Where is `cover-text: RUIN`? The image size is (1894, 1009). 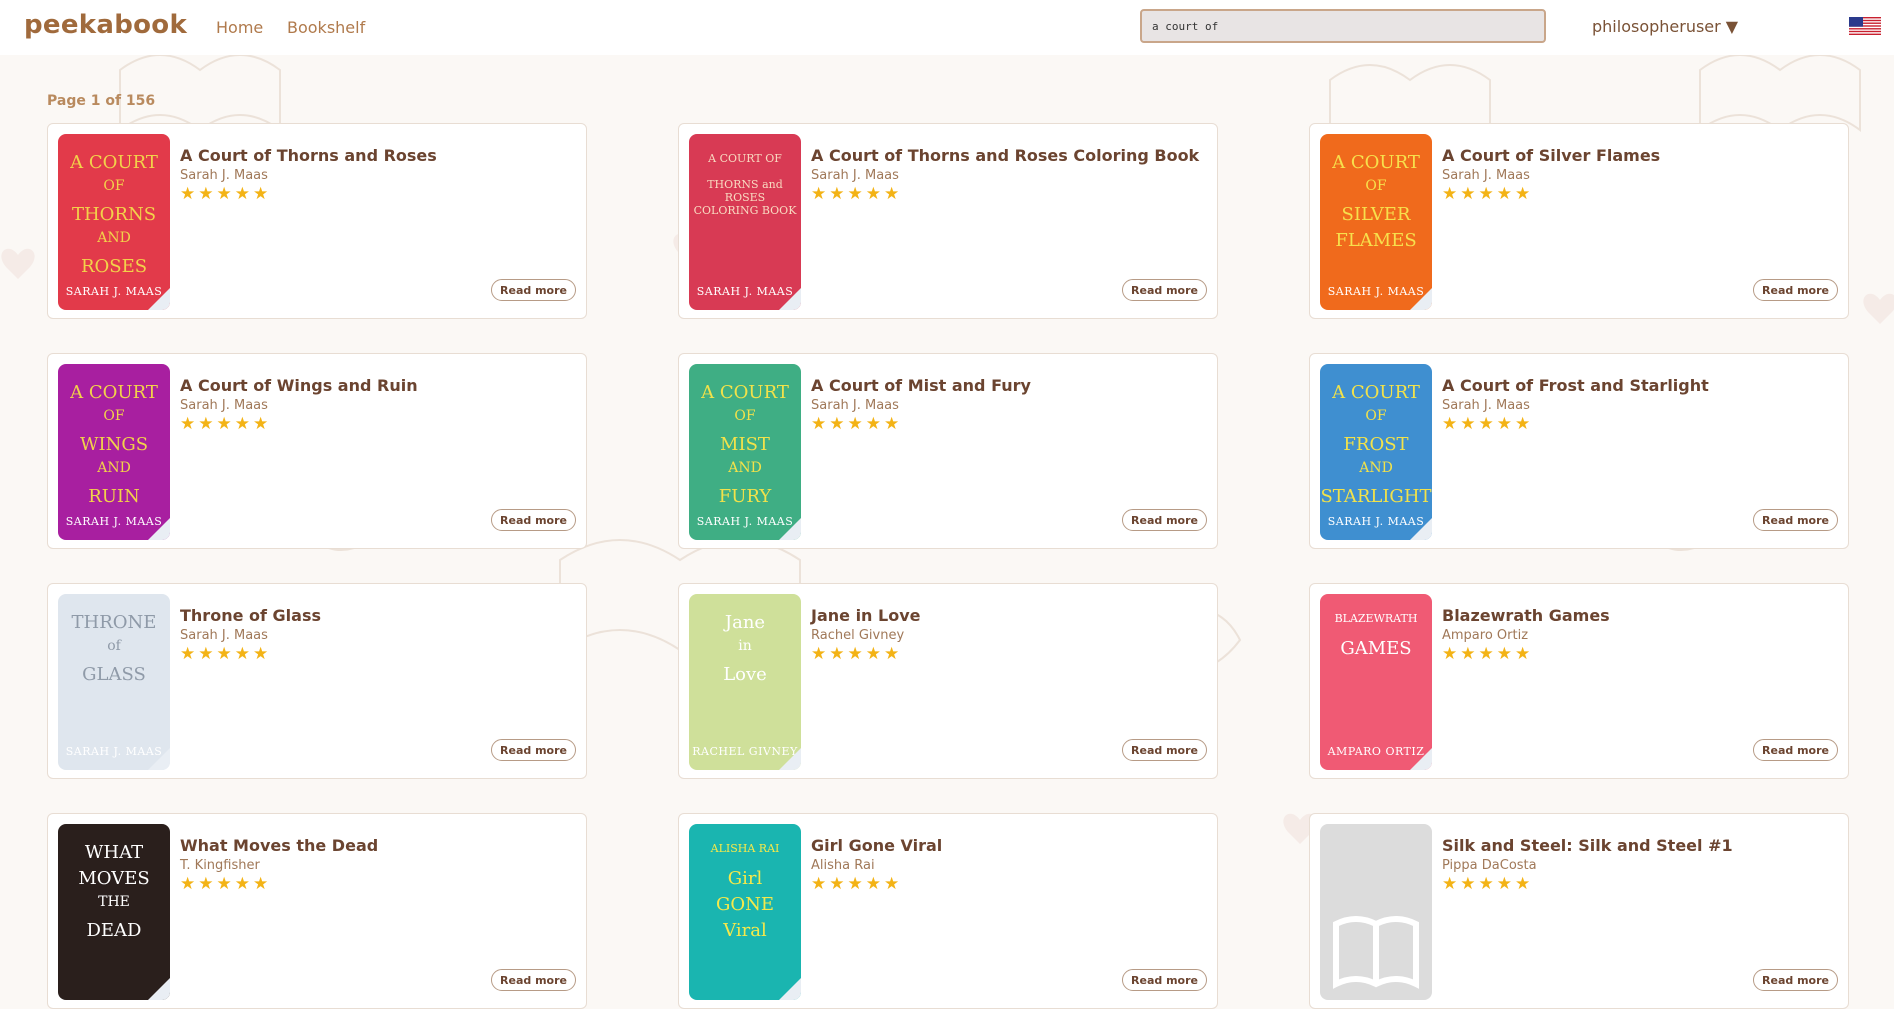
cover-text: RUIN is located at coordinates (114, 496).